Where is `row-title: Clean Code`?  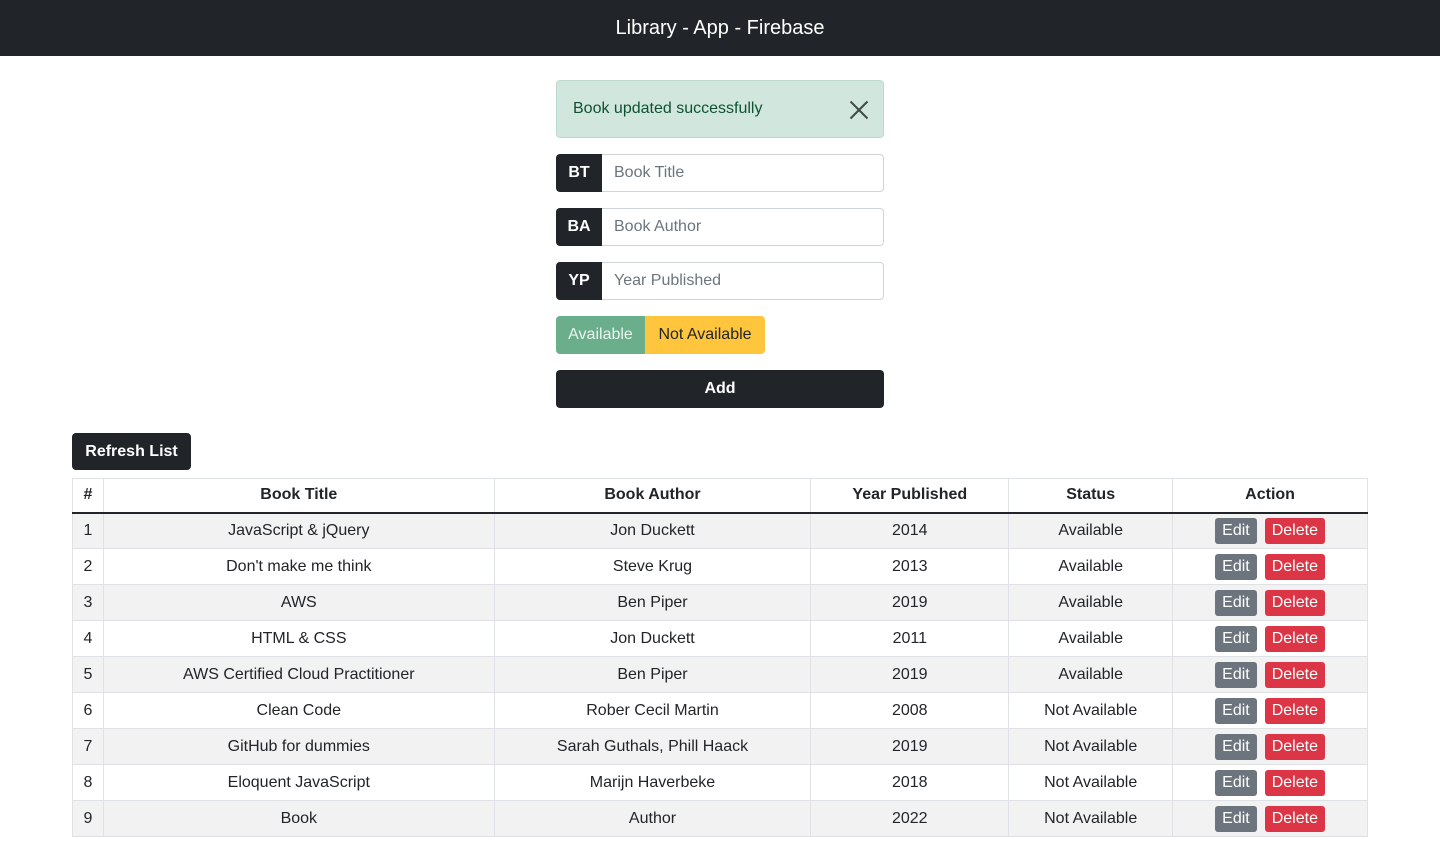 row-title: Clean Code is located at coordinates (298, 710).